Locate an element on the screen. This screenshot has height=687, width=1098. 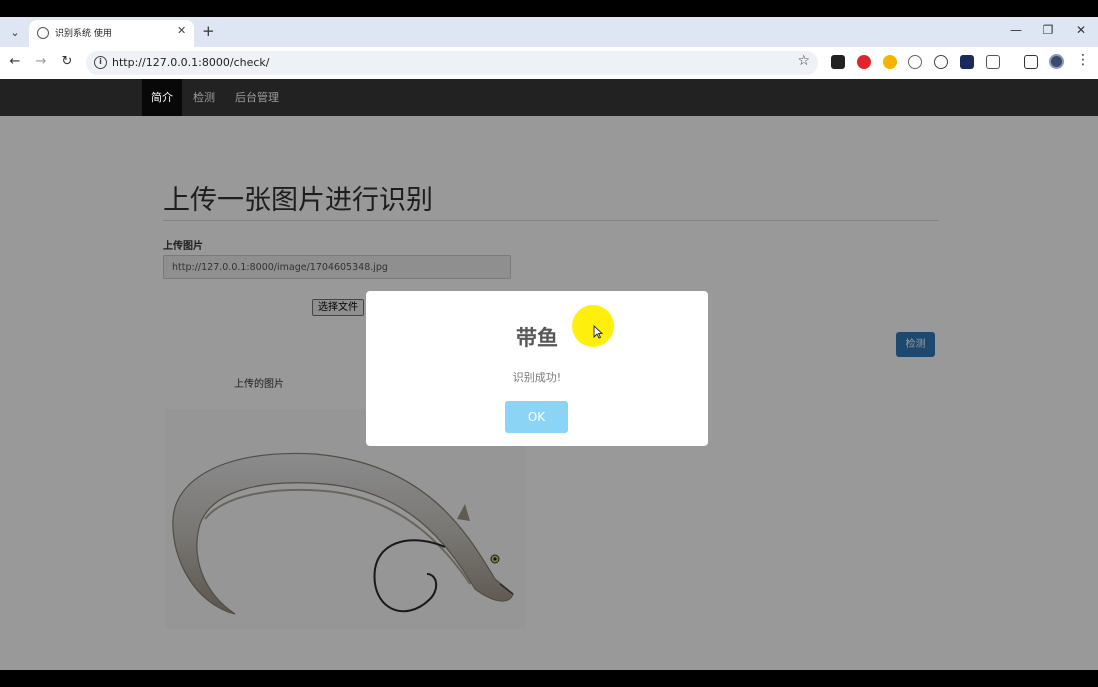
screen-bottom-bar is located at coordinates (549, 678).